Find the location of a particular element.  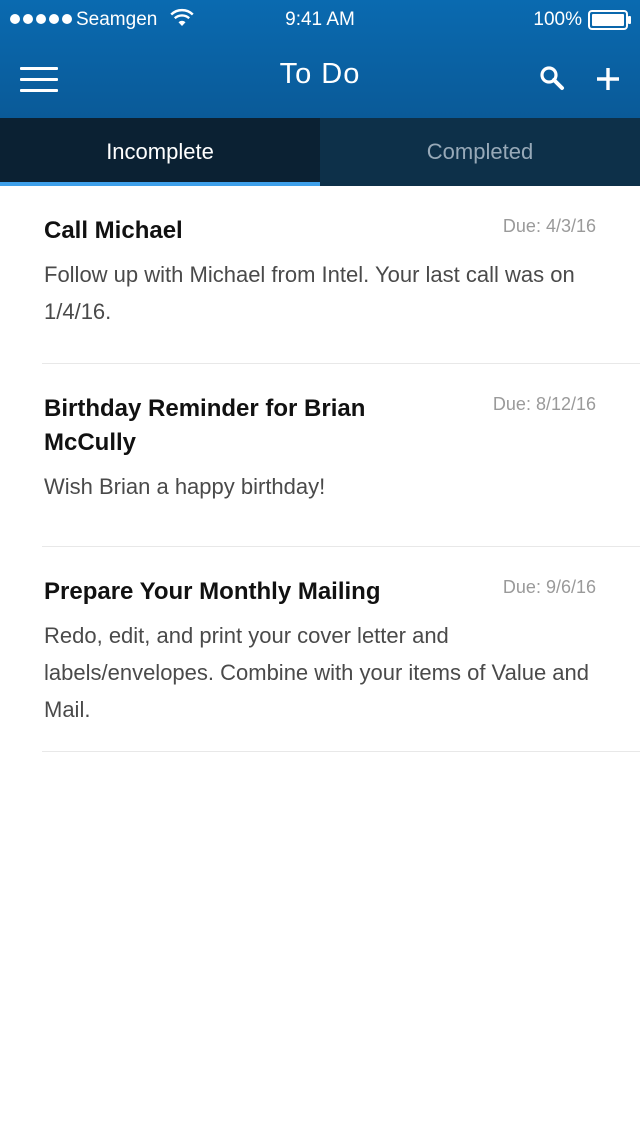

task-title: Call Michael is located at coordinates (113, 230).